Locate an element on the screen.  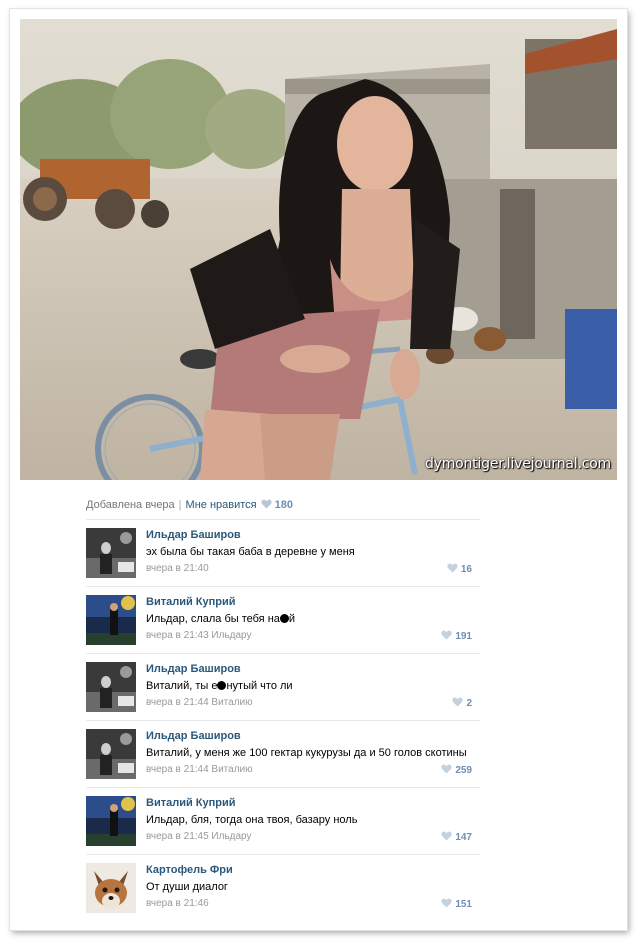
comment-text-part: нутый что ли is located at coordinates (259, 686).